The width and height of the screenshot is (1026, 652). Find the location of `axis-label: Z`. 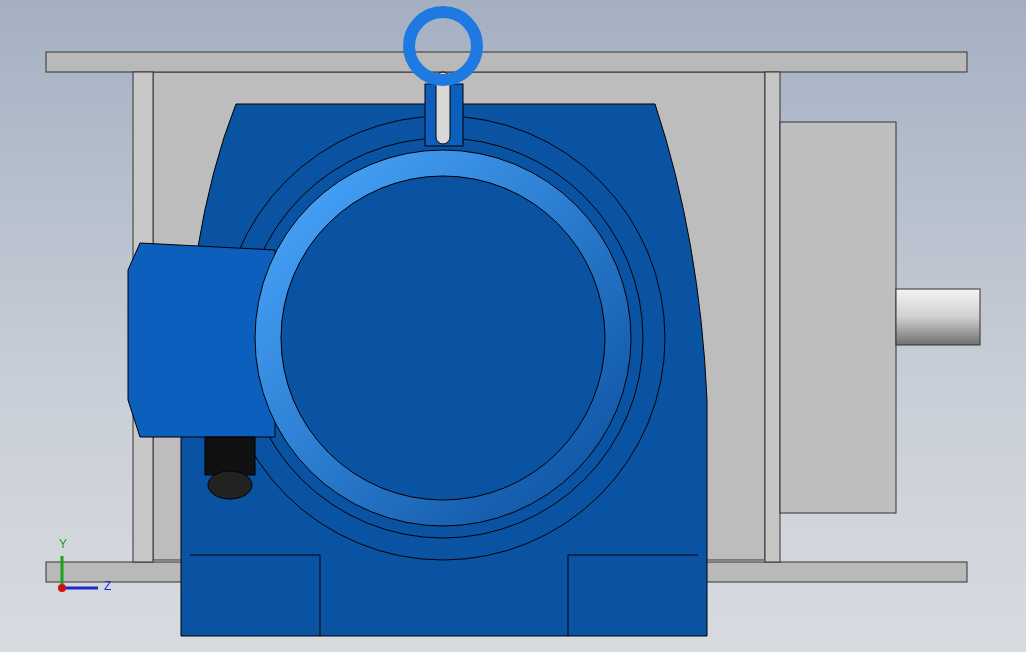

axis-label: Z is located at coordinates (108, 586).